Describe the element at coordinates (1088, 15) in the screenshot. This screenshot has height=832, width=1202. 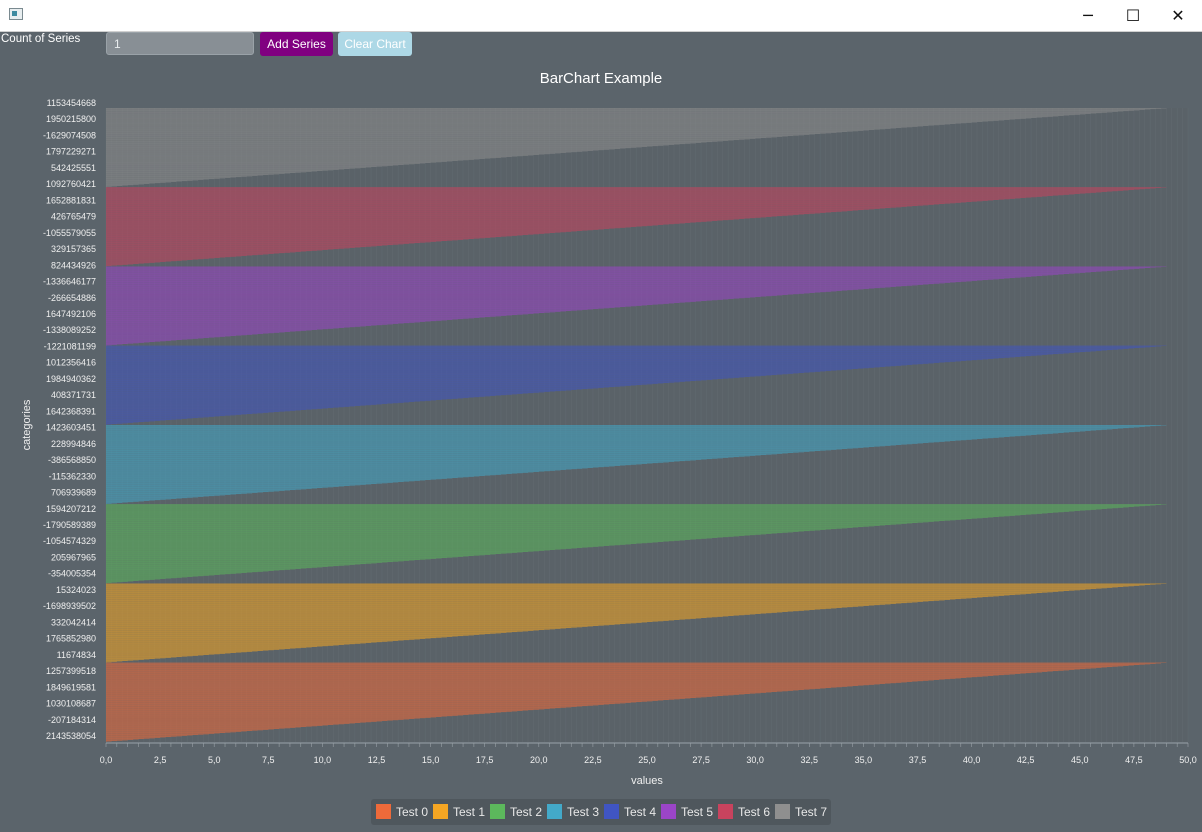
I see `minimize-button: ─` at that location.